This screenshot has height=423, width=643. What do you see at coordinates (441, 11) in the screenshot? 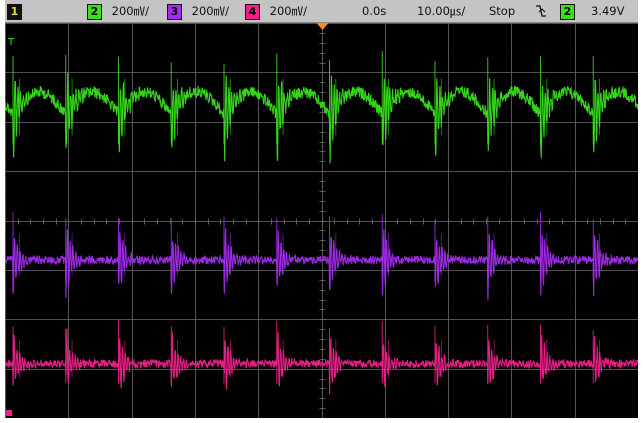
I see `timebase: 10.00㎲/` at bounding box center [441, 11].